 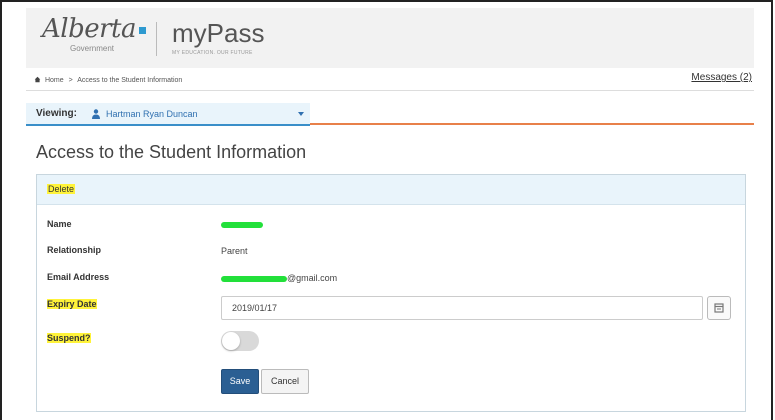 I want to click on expiry-label-text: Expiry Date, so click(x=72, y=304).